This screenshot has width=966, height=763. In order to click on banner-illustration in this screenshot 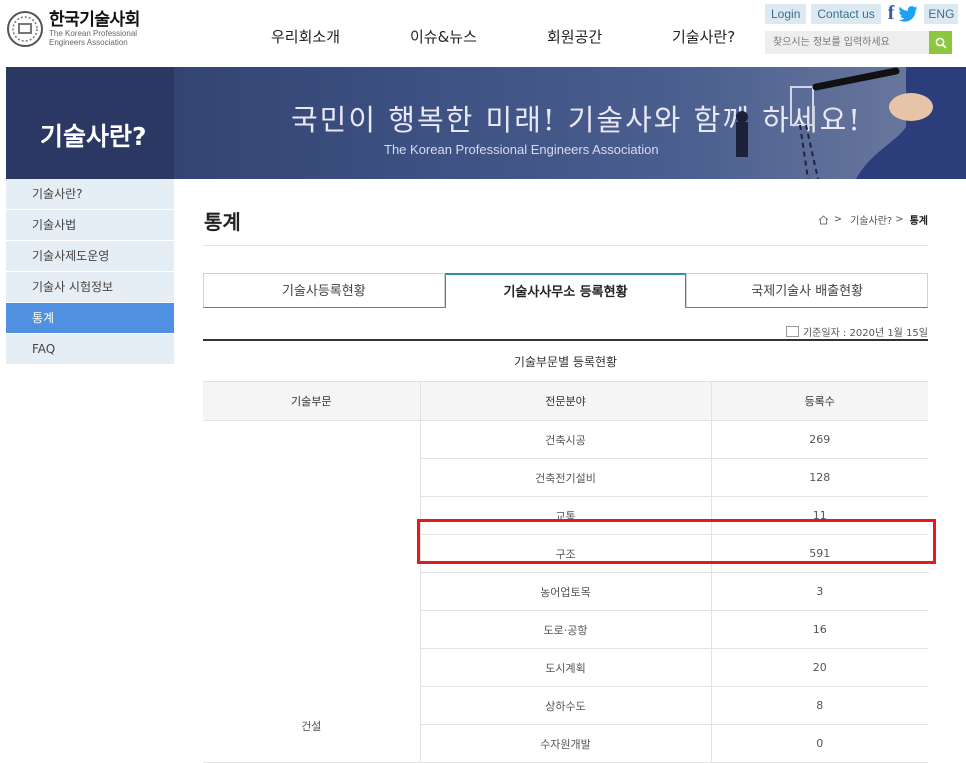, I will do `click(851, 123)`.